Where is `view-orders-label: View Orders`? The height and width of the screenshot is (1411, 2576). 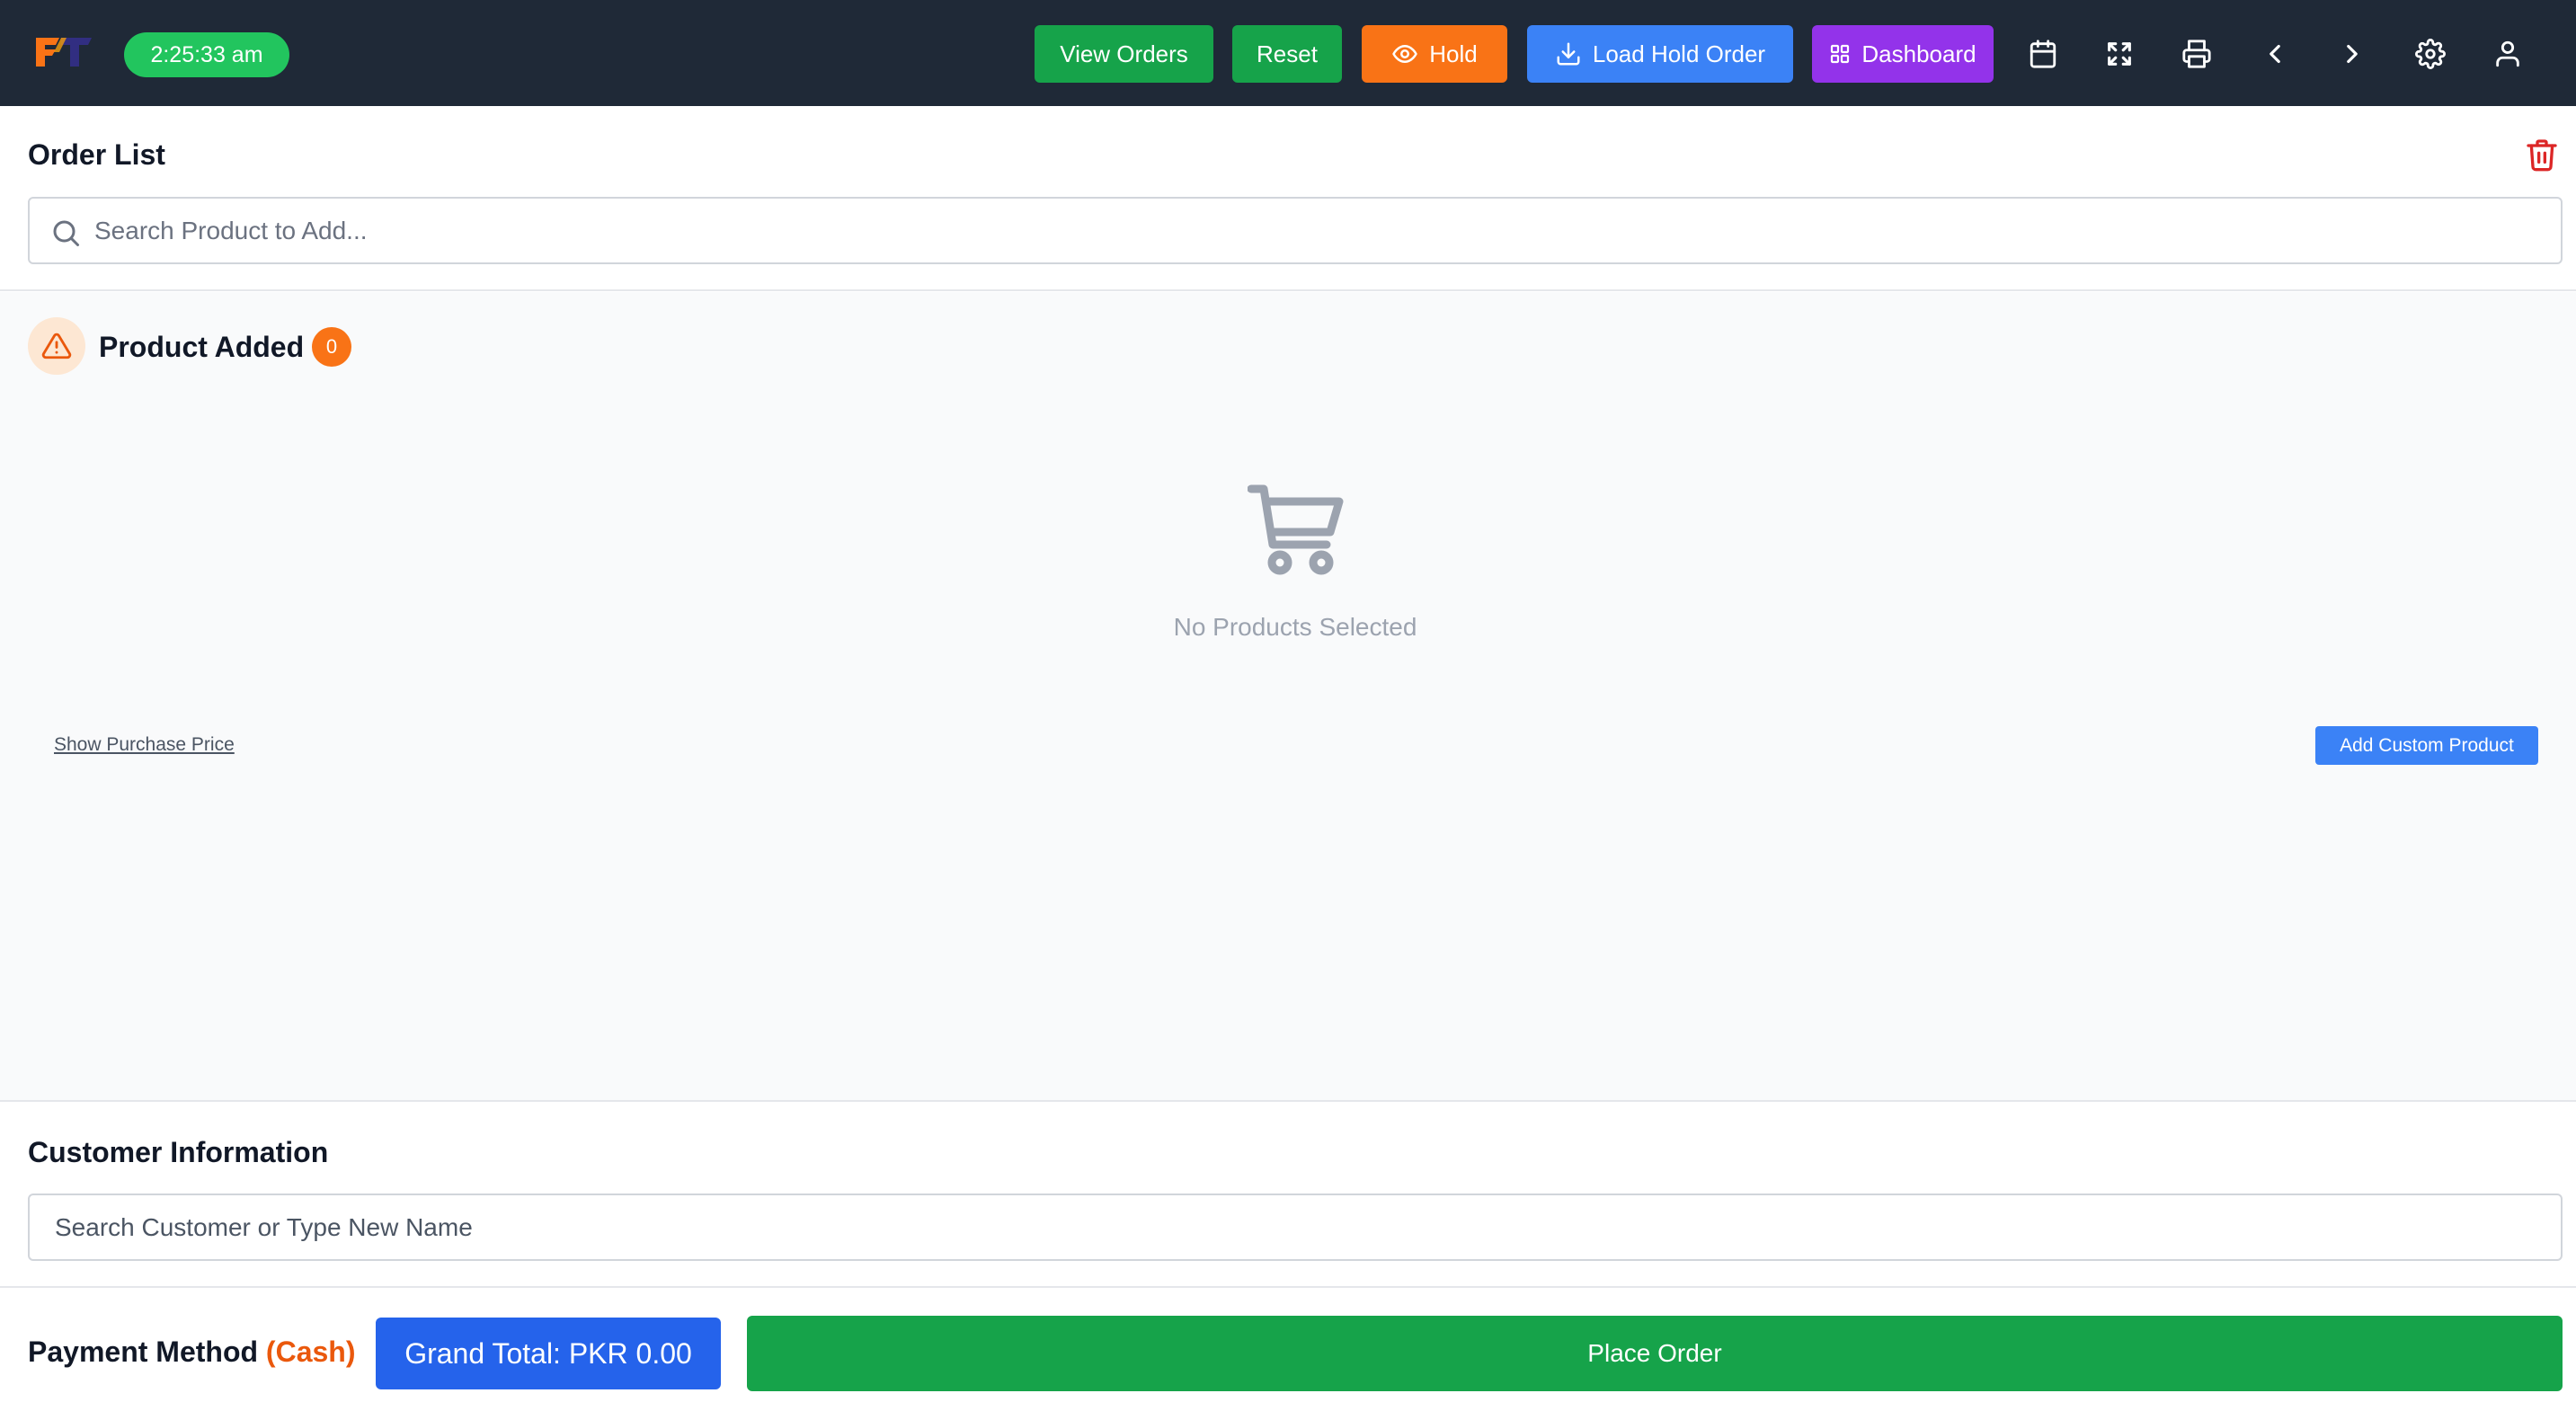 view-orders-label: View Orders is located at coordinates (1124, 53).